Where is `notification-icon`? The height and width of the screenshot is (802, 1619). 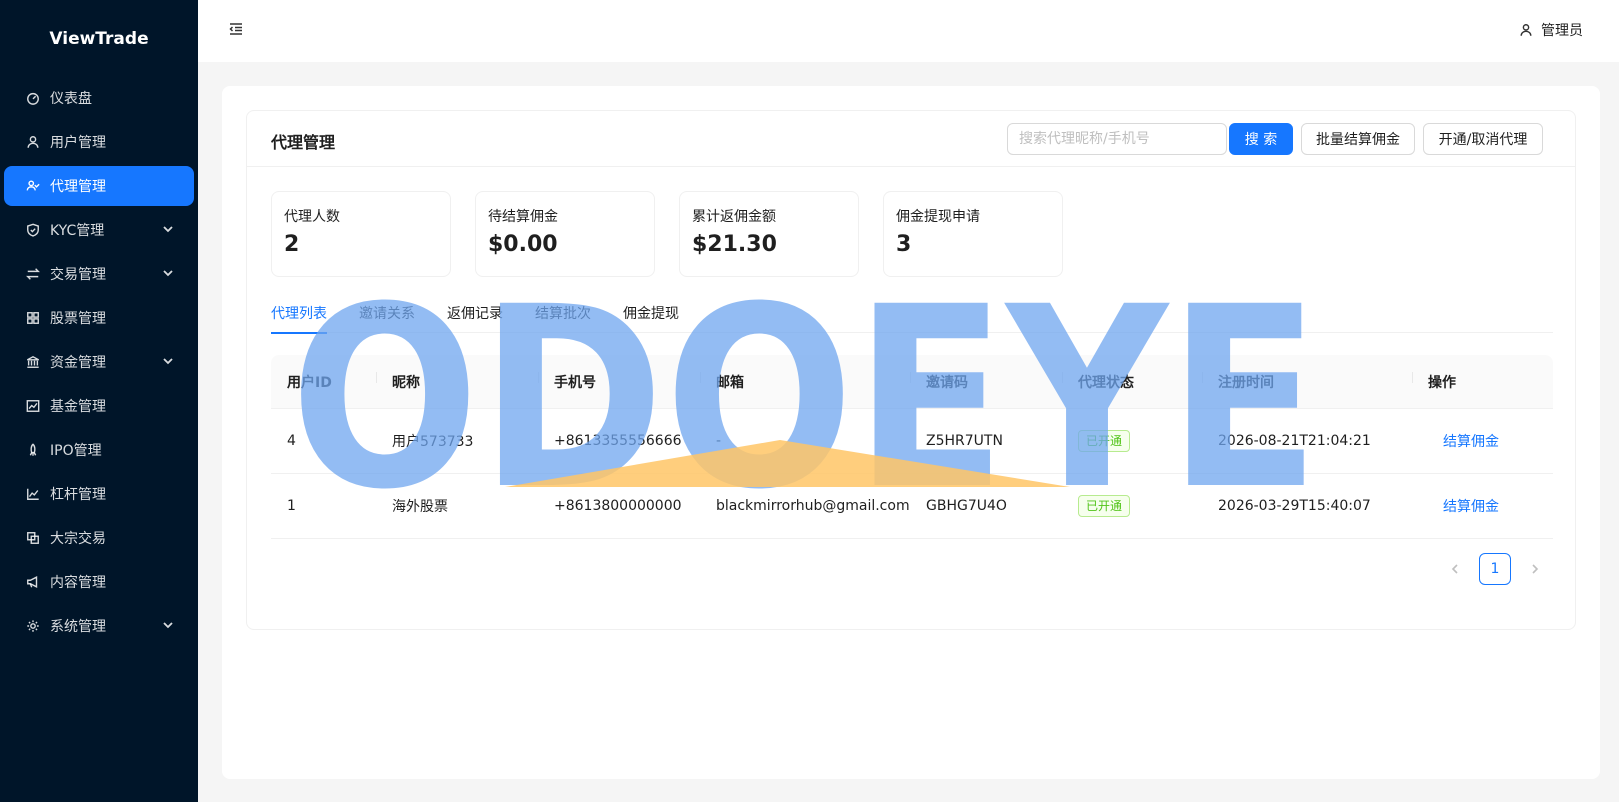 notification-icon is located at coordinates (33, 582).